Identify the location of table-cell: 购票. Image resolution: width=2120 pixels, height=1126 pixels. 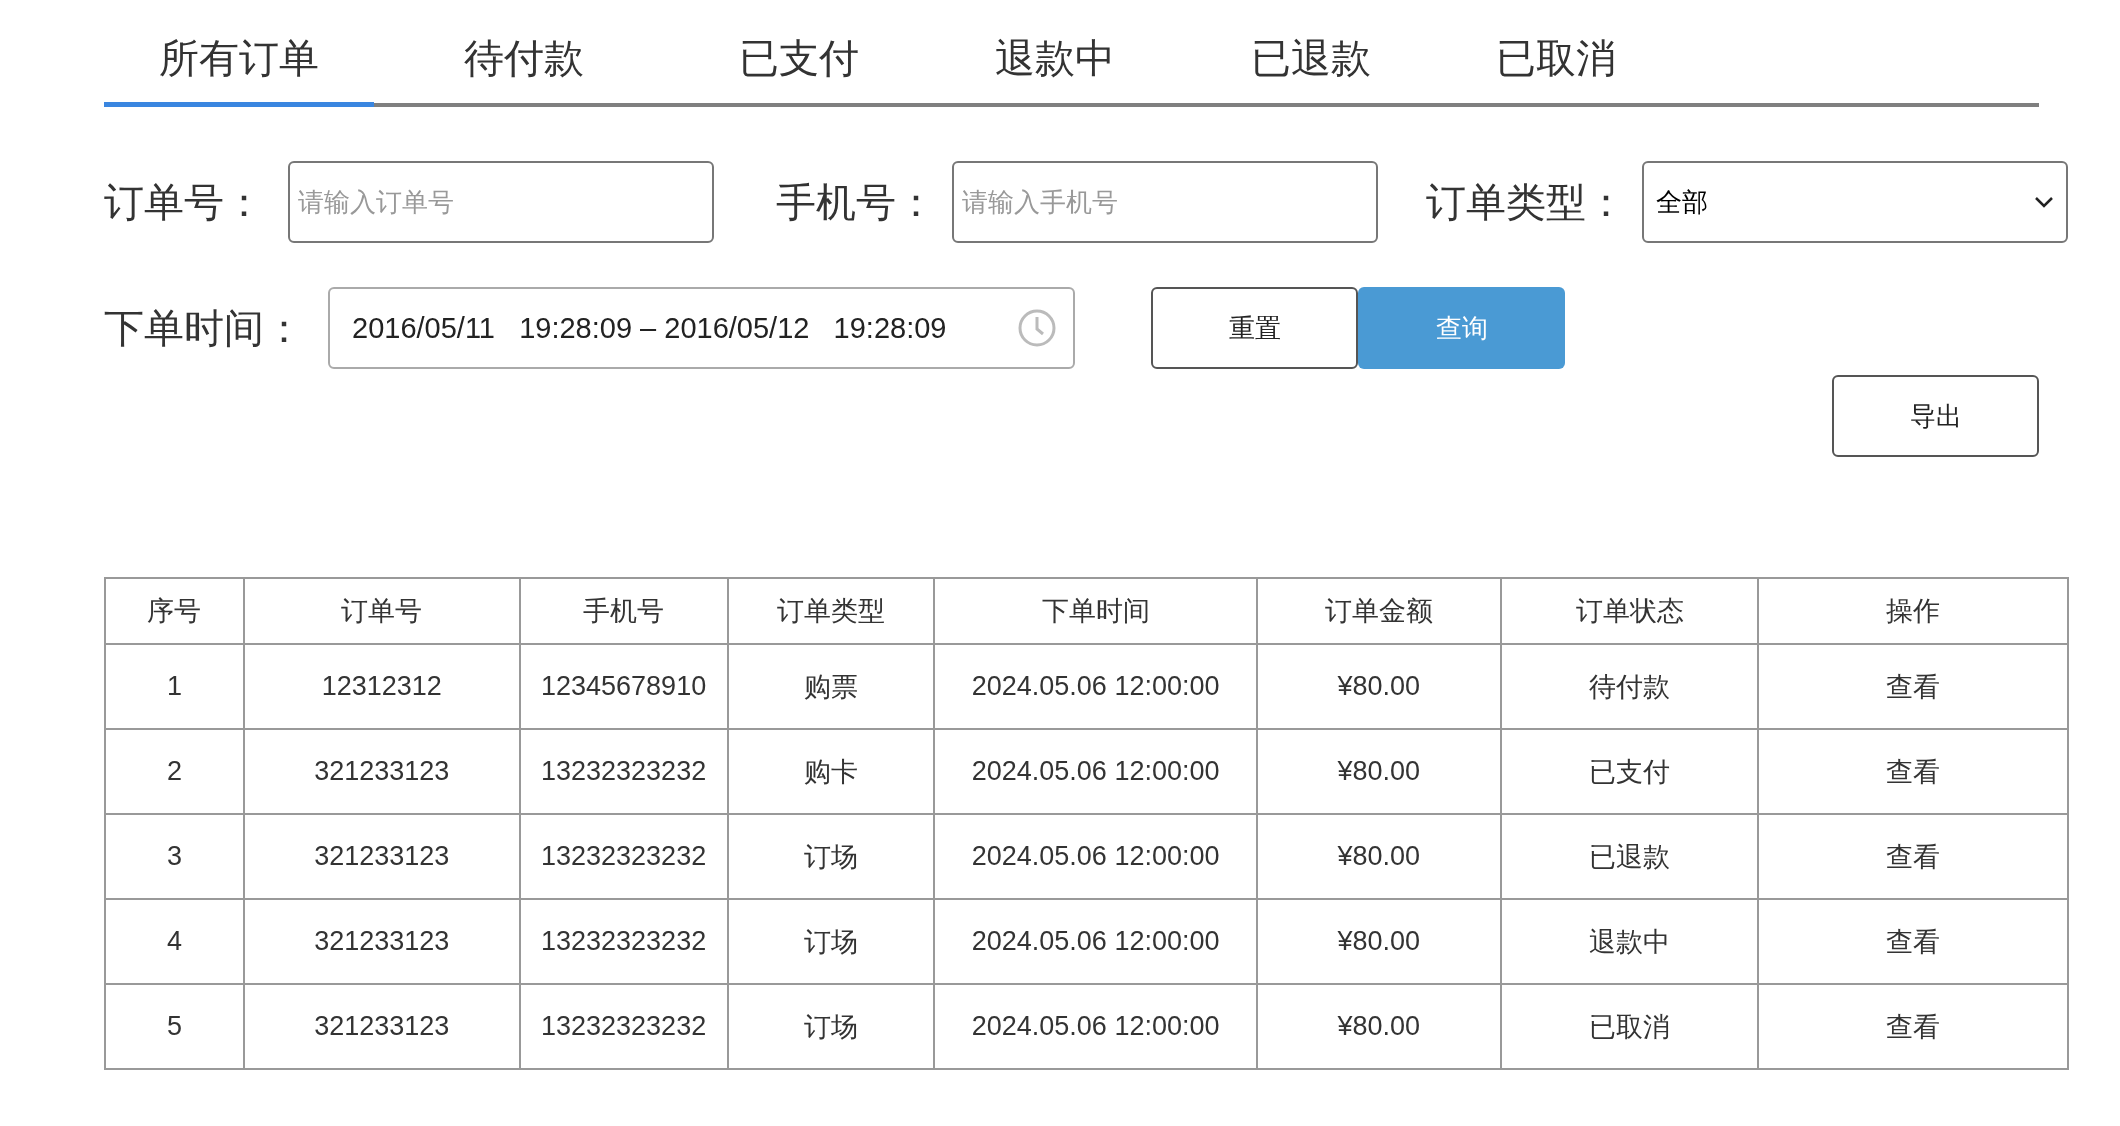
(831, 686).